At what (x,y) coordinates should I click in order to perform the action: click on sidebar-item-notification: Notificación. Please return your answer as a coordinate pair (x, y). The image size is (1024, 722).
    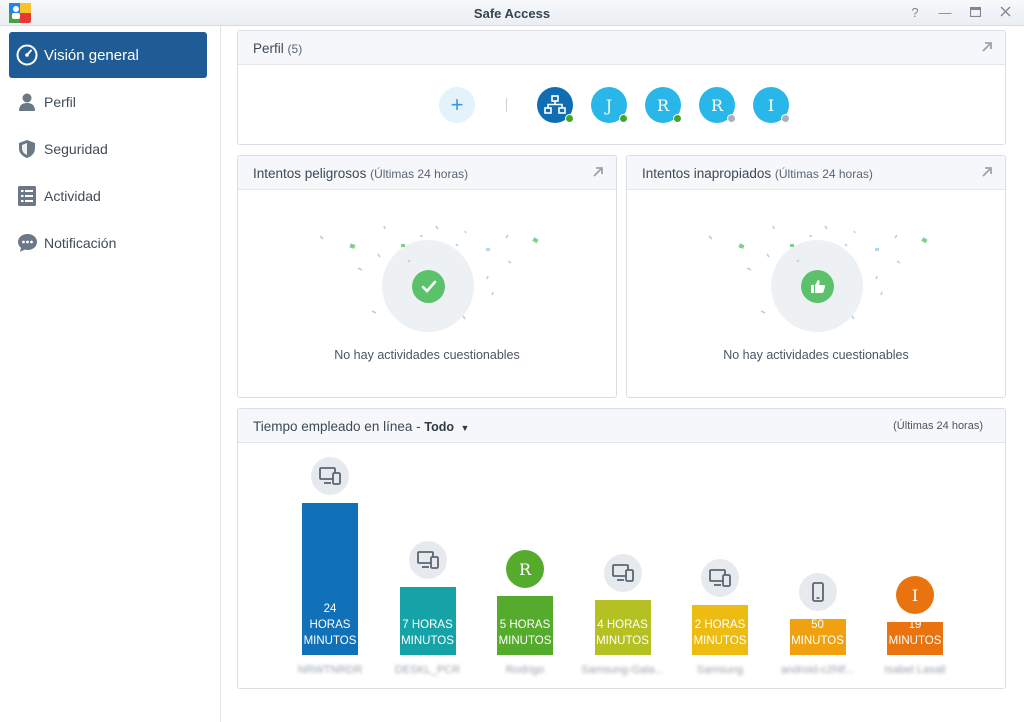
    Looking at the image, I should click on (108, 243).